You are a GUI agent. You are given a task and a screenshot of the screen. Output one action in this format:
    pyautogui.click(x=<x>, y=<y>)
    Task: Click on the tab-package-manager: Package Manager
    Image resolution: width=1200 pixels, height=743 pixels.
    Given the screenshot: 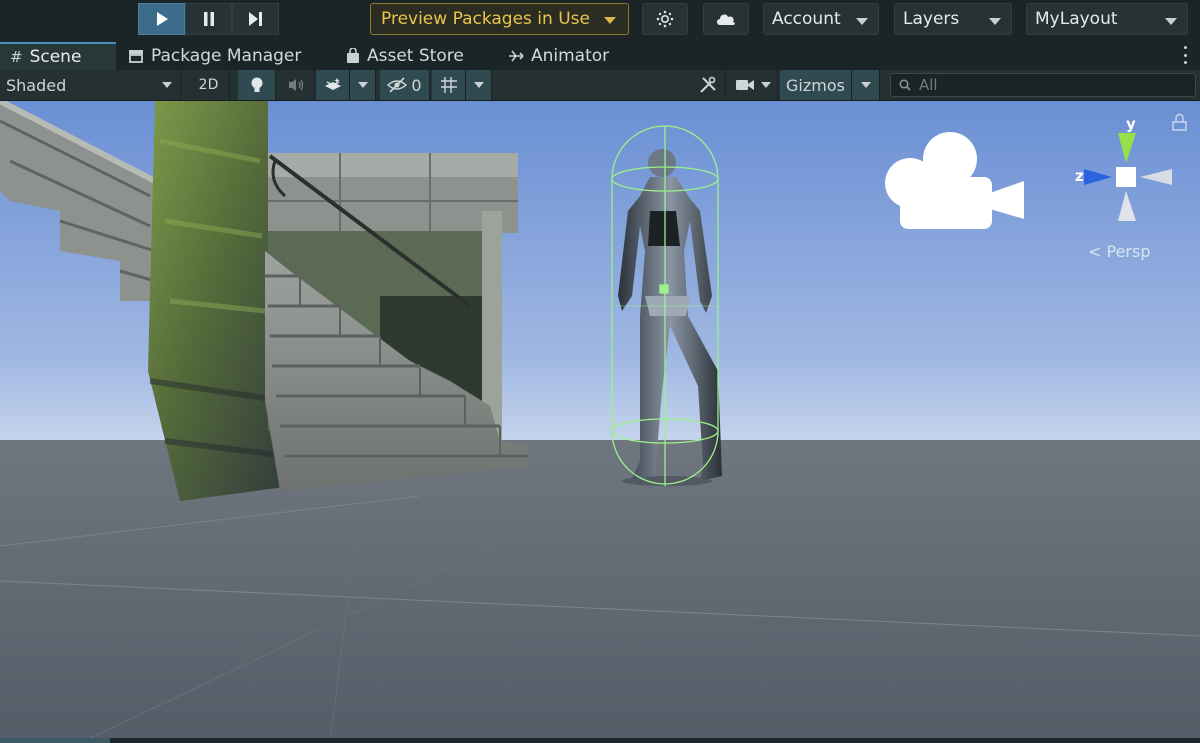 What is the action you would take?
    pyautogui.click(x=224, y=56)
    